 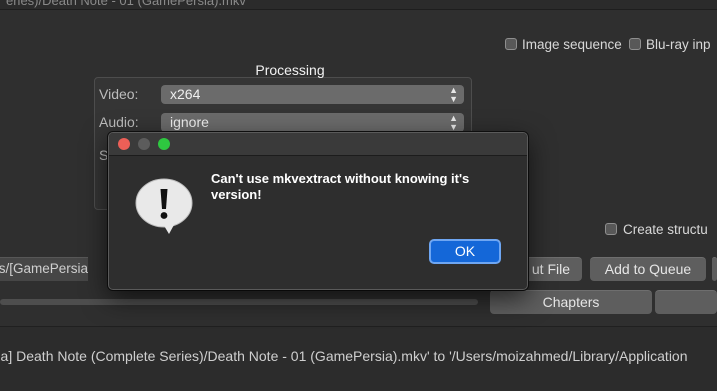 What do you see at coordinates (318, 144) in the screenshot?
I see `alert-title-bar` at bounding box center [318, 144].